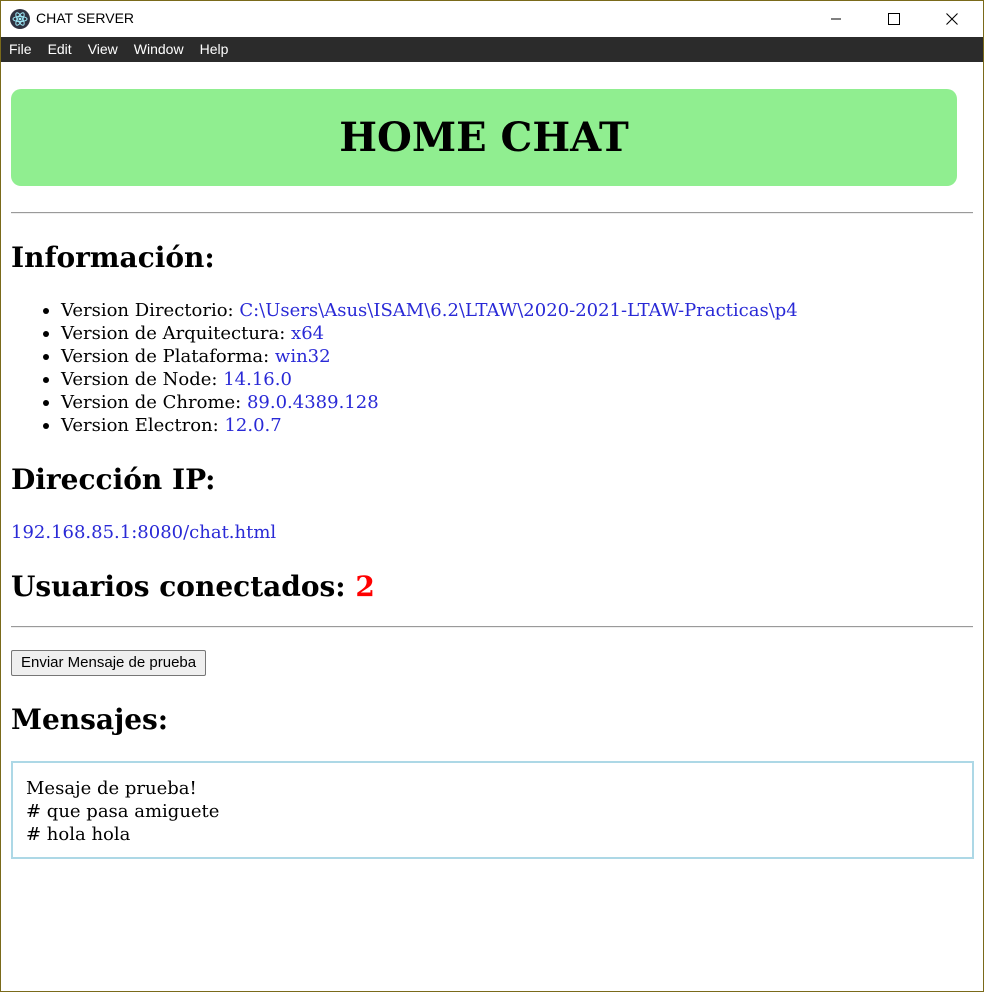 This screenshot has width=984, height=992. Describe the element at coordinates (109, 663) in the screenshot. I see `send-test-message-button: Enviar Mensaje de prueba` at that location.